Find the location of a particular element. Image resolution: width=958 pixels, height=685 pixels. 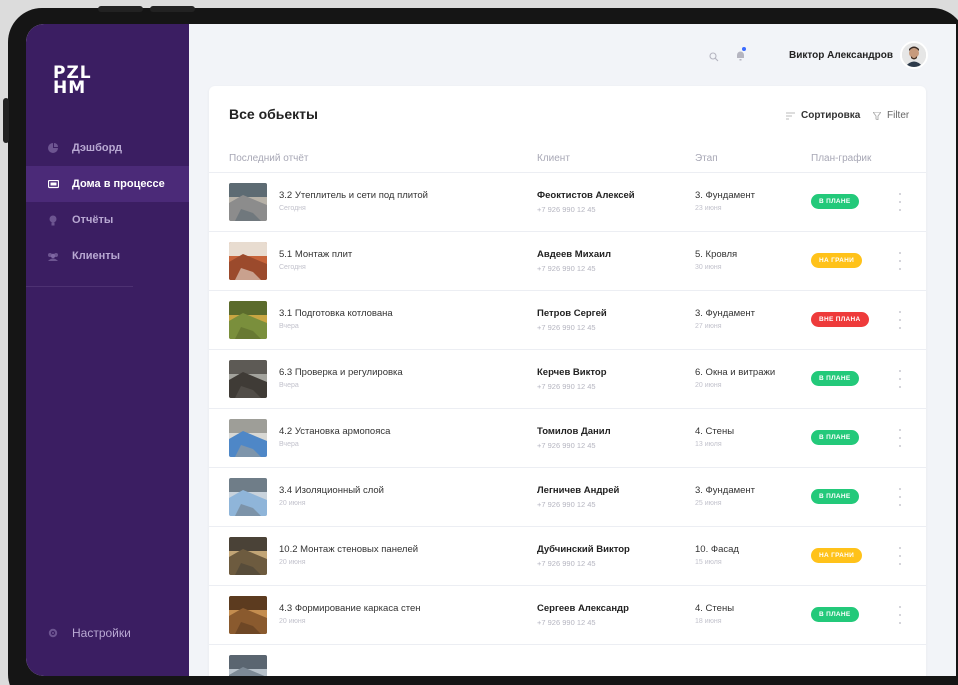

stage-name: 6. Окна и витражи is located at coordinates (735, 372).